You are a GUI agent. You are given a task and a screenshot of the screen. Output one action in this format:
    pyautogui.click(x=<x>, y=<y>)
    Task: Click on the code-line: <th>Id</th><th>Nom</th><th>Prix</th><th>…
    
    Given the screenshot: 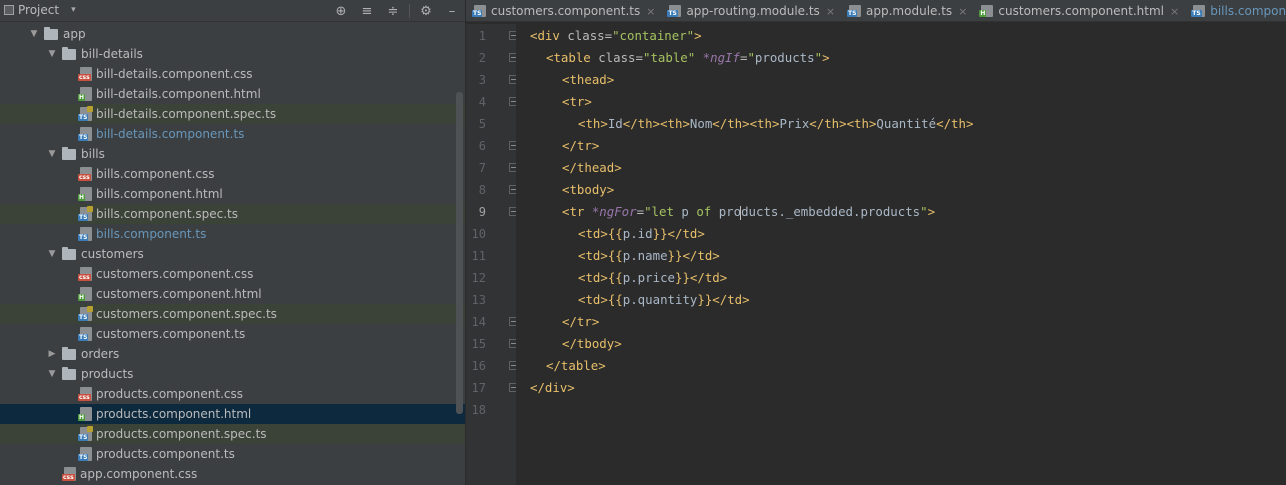 What is the action you would take?
    pyautogui.click(x=901, y=124)
    